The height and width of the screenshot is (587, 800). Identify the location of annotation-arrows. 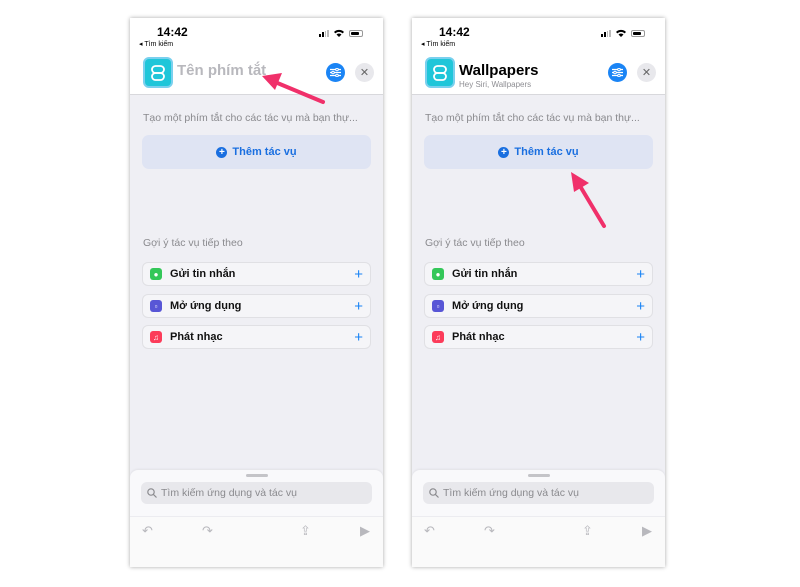
(434, 150).